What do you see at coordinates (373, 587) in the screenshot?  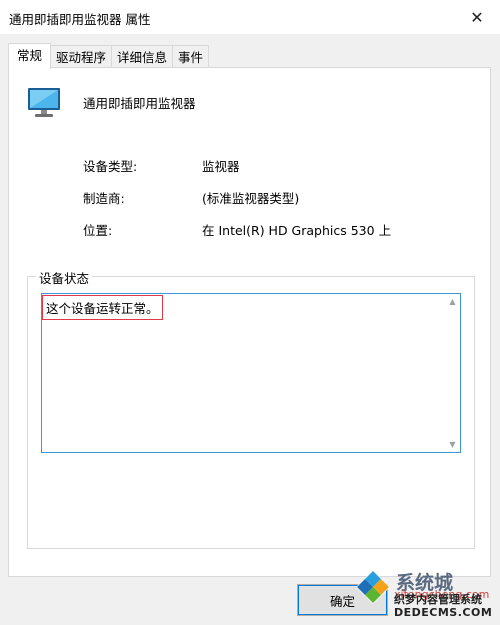 I see `windows-logo-icon` at bounding box center [373, 587].